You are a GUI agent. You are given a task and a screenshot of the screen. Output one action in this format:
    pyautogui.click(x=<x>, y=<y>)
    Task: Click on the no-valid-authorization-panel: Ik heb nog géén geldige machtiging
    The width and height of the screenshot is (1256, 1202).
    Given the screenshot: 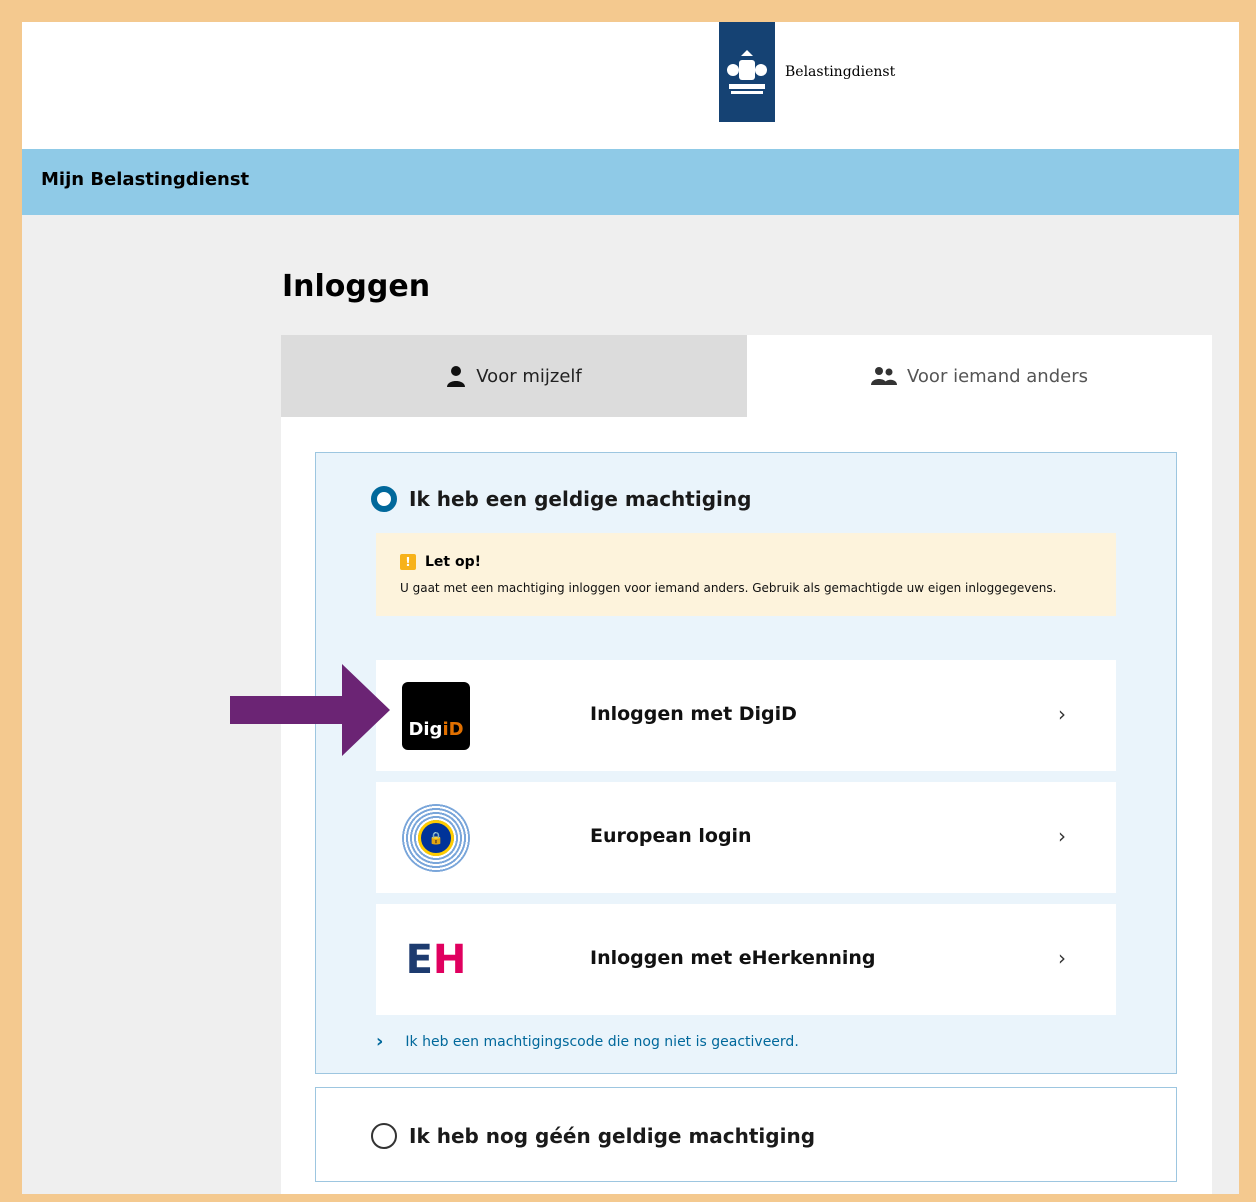 What is the action you would take?
    pyautogui.click(x=746, y=1134)
    